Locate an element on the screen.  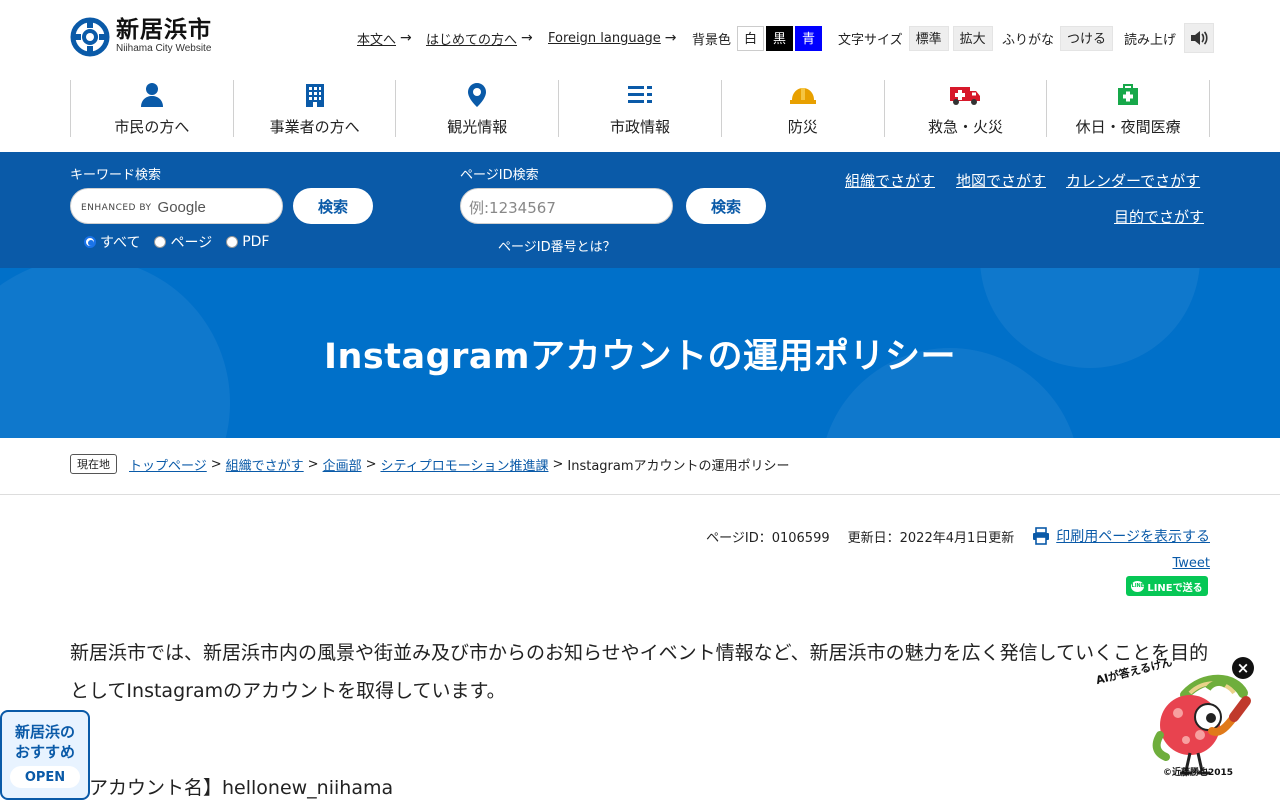
nav-label: 事業者の方へ is located at coordinates (314, 127).